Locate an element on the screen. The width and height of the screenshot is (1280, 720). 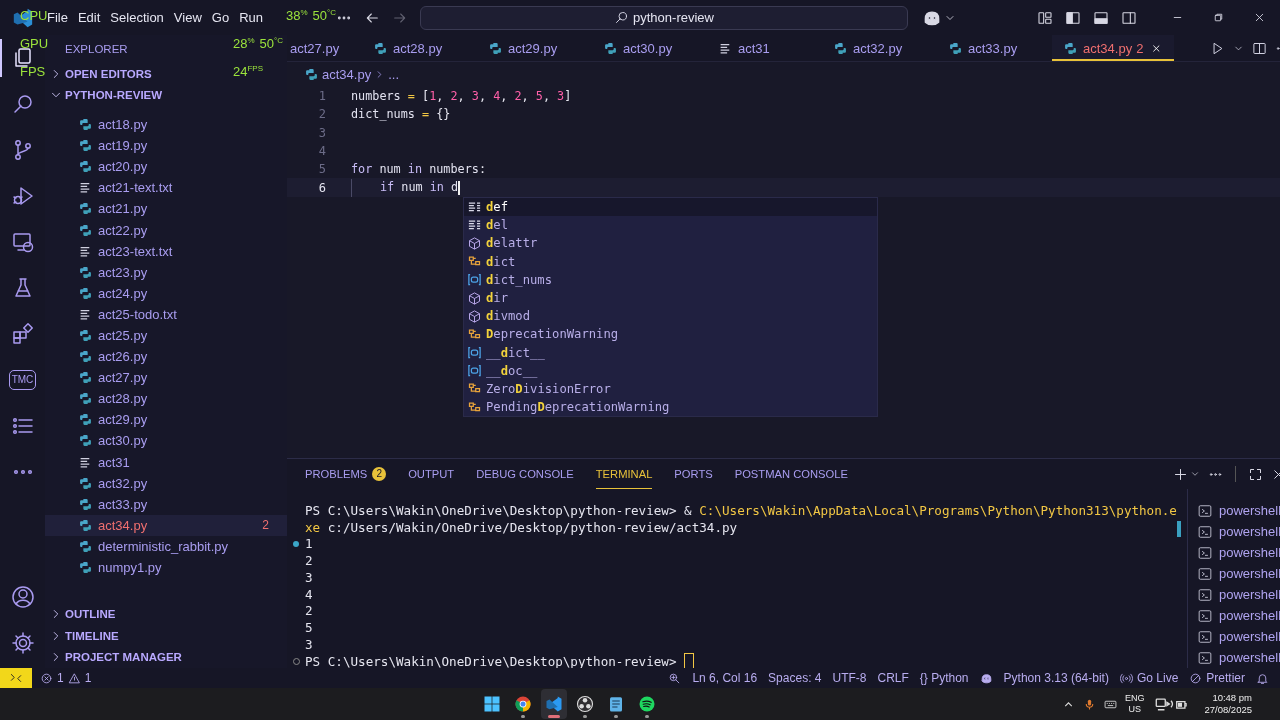
status-item: Prettier is located at coordinates (1217, 678).